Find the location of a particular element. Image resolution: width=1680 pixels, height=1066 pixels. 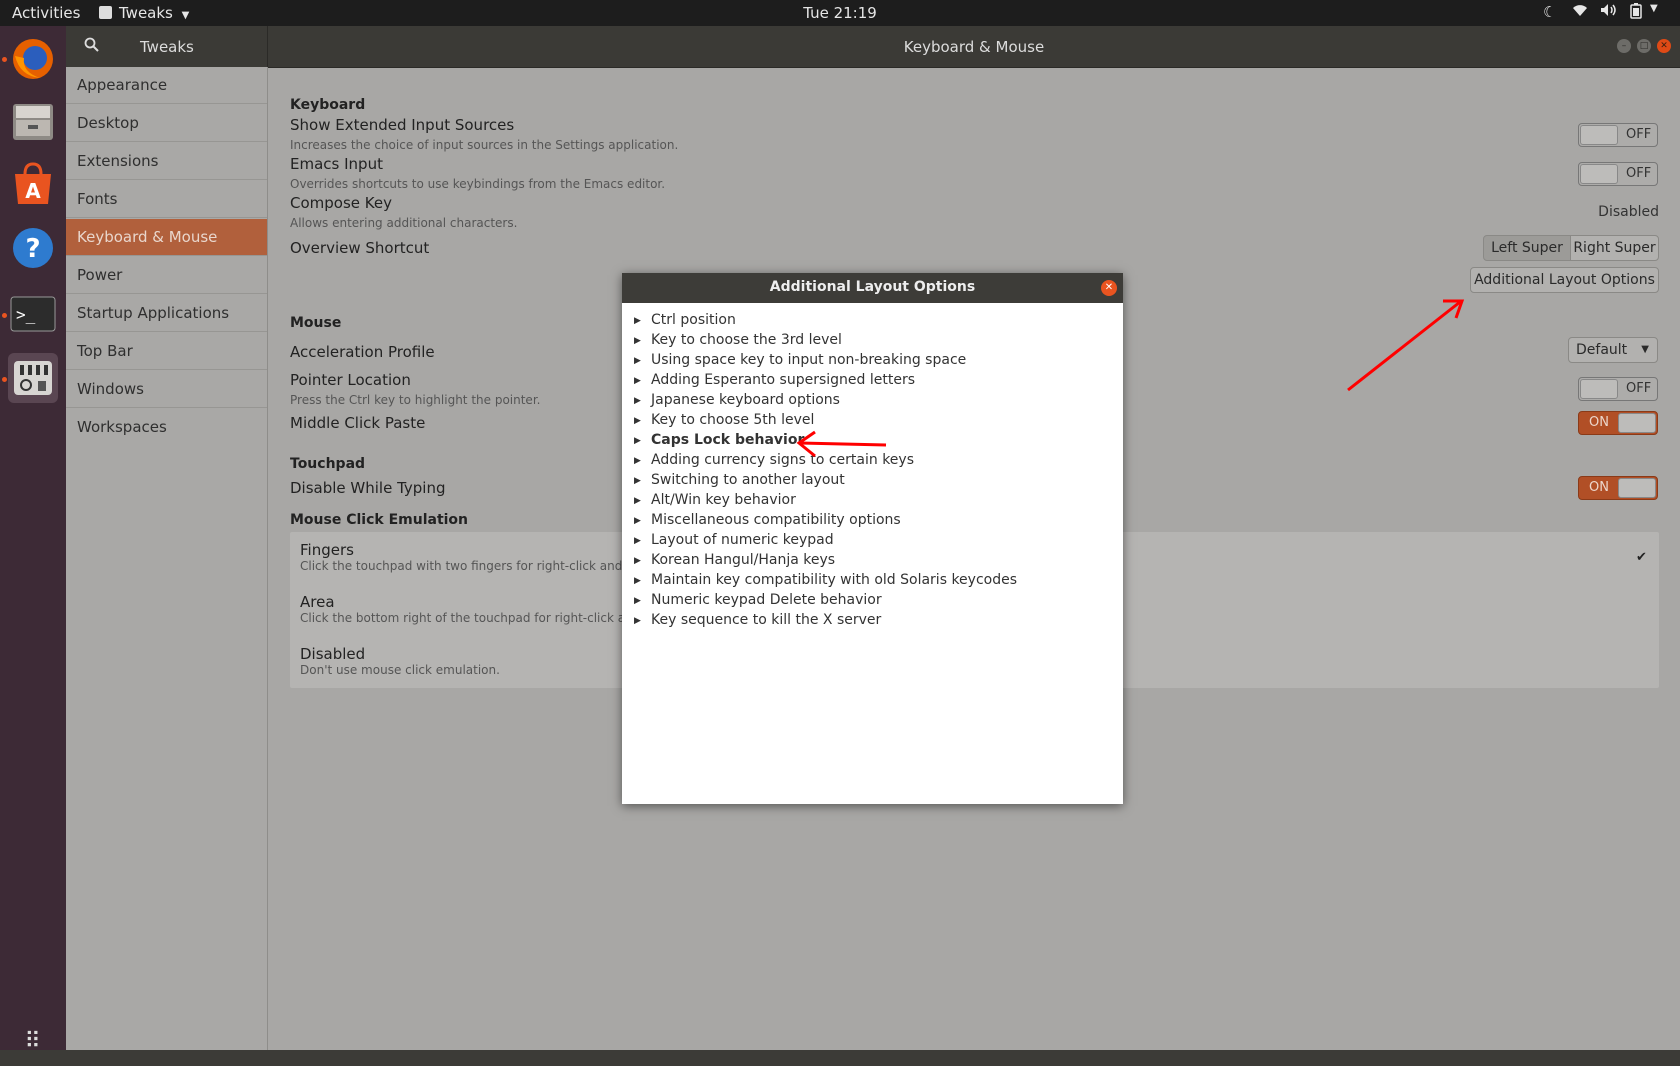

sidebar-item-desktop: Desktop is located at coordinates (166, 123).